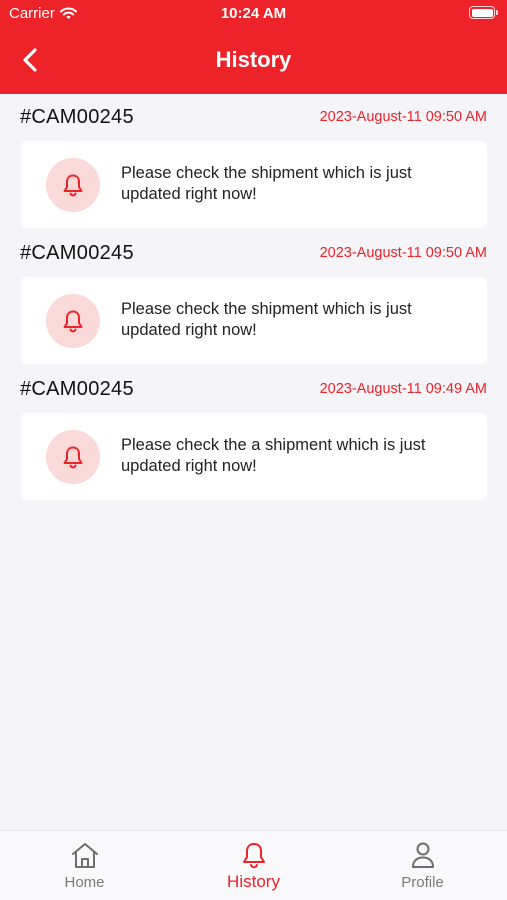 The width and height of the screenshot is (507, 900). What do you see at coordinates (403, 389) in the screenshot?
I see `notification-date: 2023-August-11 09:49 AM` at bounding box center [403, 389].